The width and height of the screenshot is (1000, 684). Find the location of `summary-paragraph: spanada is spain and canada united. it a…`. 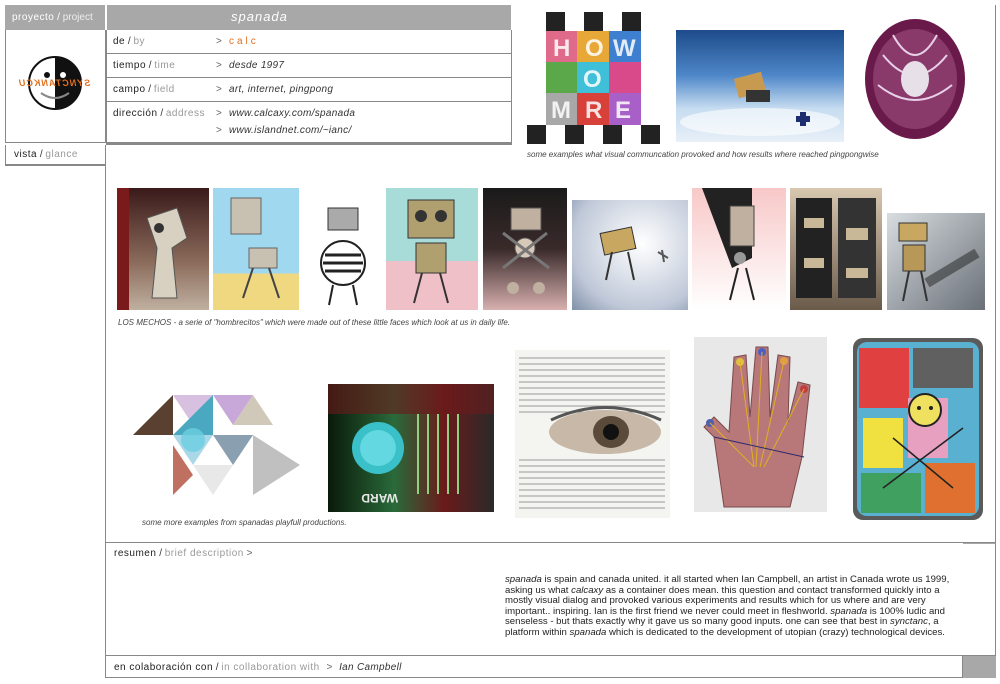

summary-paragraph: spanada is spain and canada united. it a… is located at coordinates (727, 606).